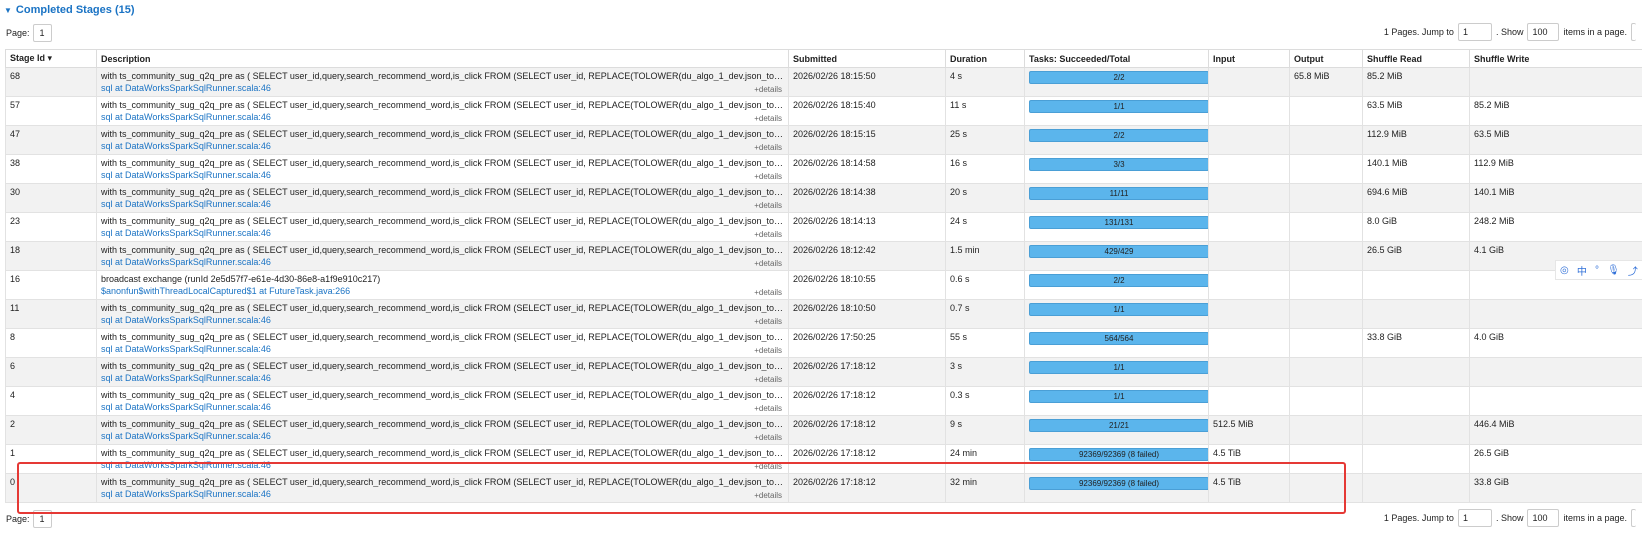  What do you see at coordinates (1116, 58) in the screenshot?
I see `col-tasks: Tasks: Succeeded/Total` at bounding box center [1116, 58].